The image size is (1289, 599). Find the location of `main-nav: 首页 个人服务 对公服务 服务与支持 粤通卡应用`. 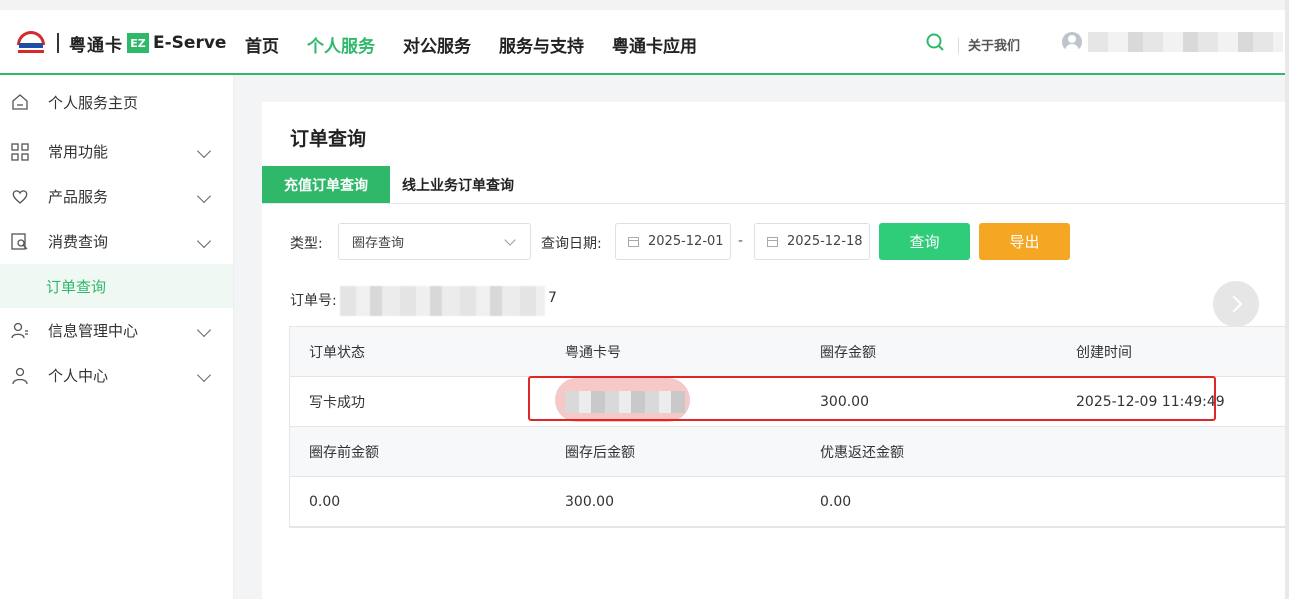

main-nav: 首页 个人服务 对公服务 服务与支持 粤通卡应用 is located at coordinates (485, 44).